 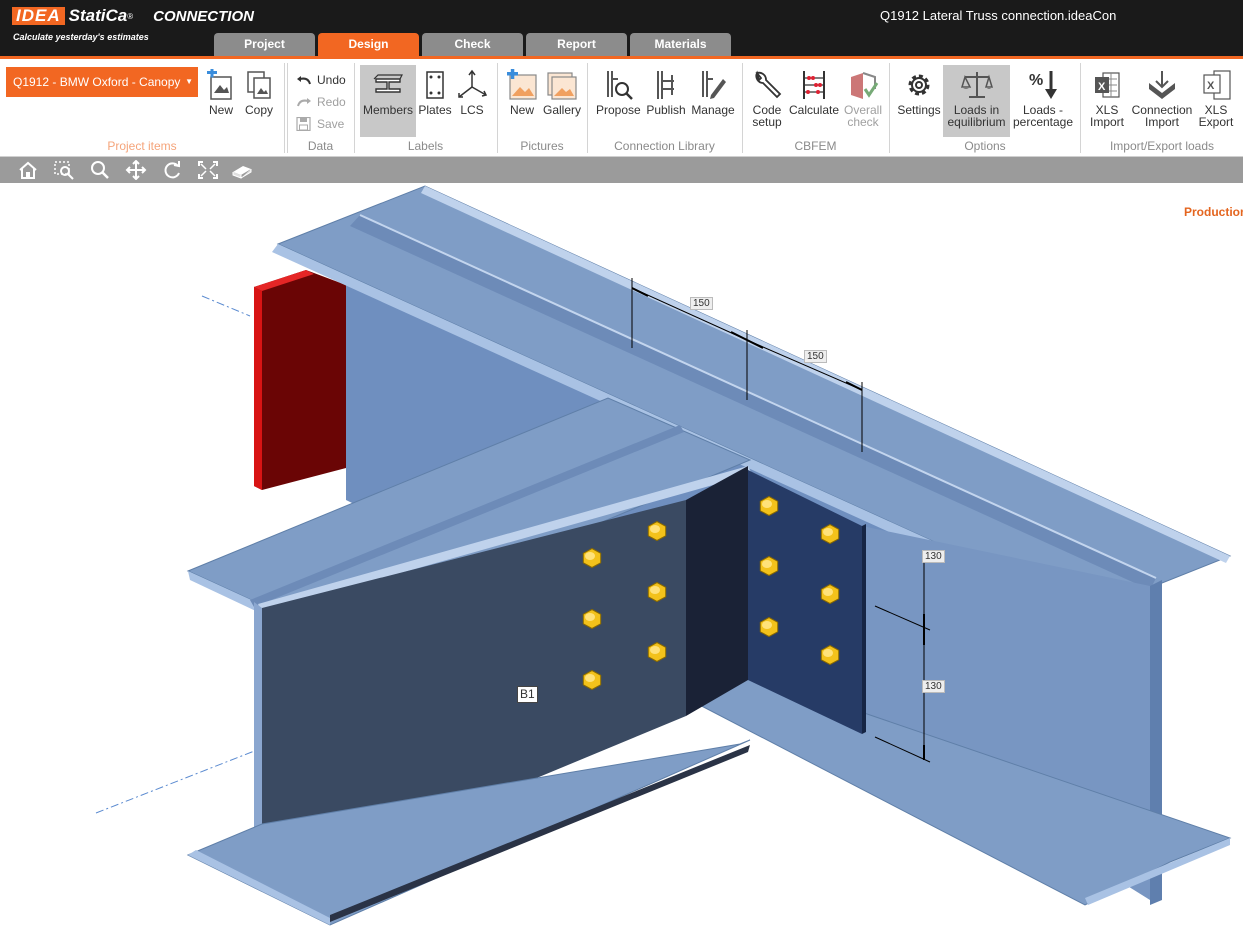 What do you see at coordinates (814, 101) in the screenshot?
I see `calculate-button: Calculate` at bounding box center [814, 101].